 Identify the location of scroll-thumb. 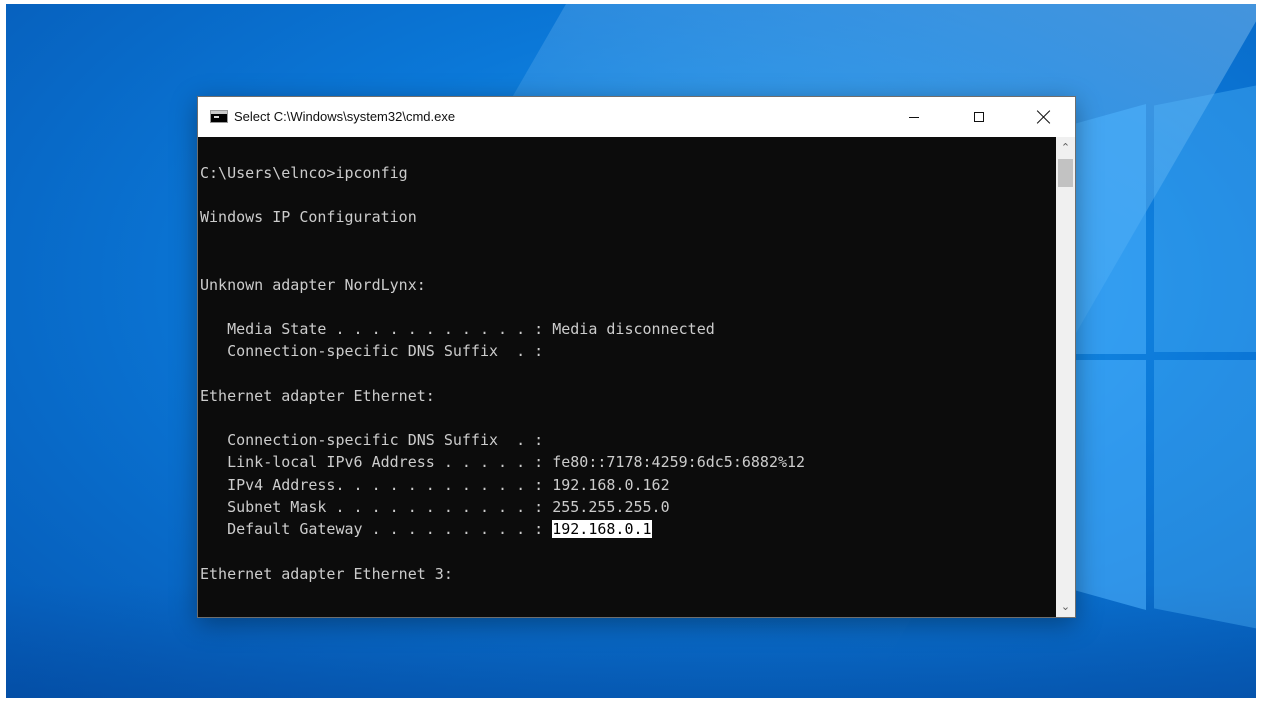
(1065, 173).